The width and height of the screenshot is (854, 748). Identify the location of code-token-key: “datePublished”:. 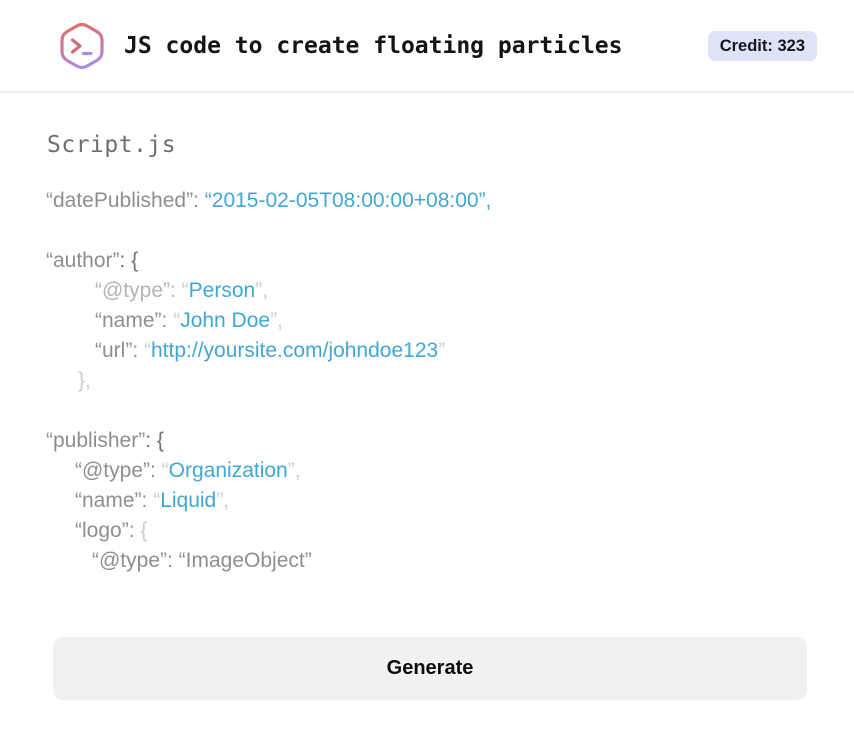
(125, 200).